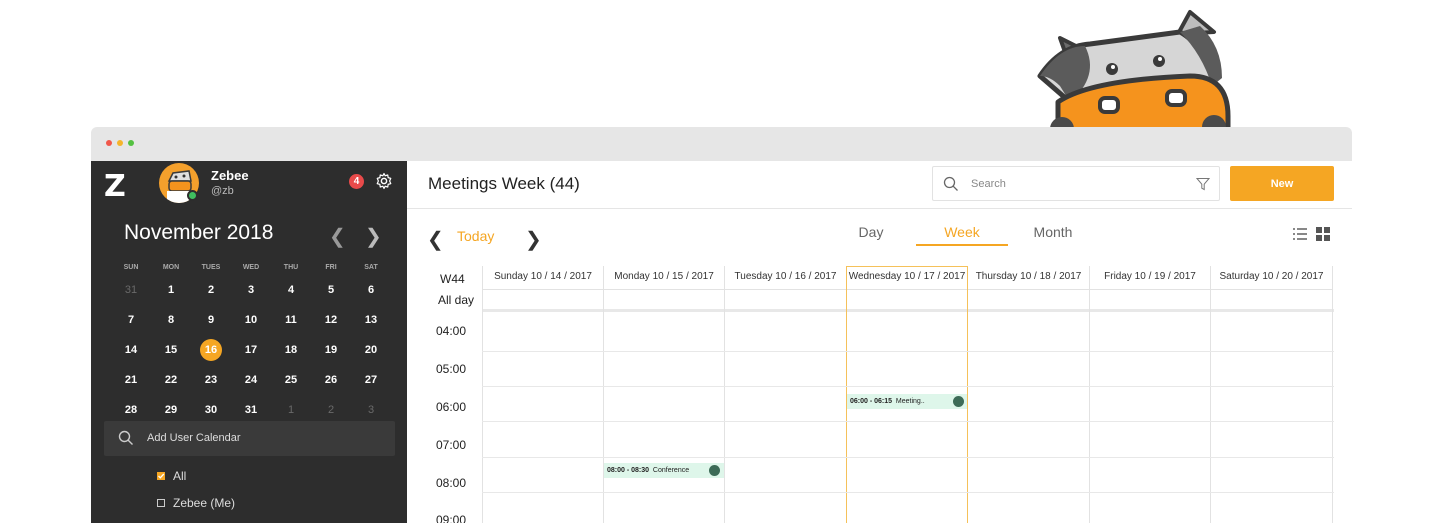  What do you see at coordinates (663, 278) in the screenshot?
I see `day-column-header: Monday 10 / 15 / 2017` at bounding box center [663, 278].